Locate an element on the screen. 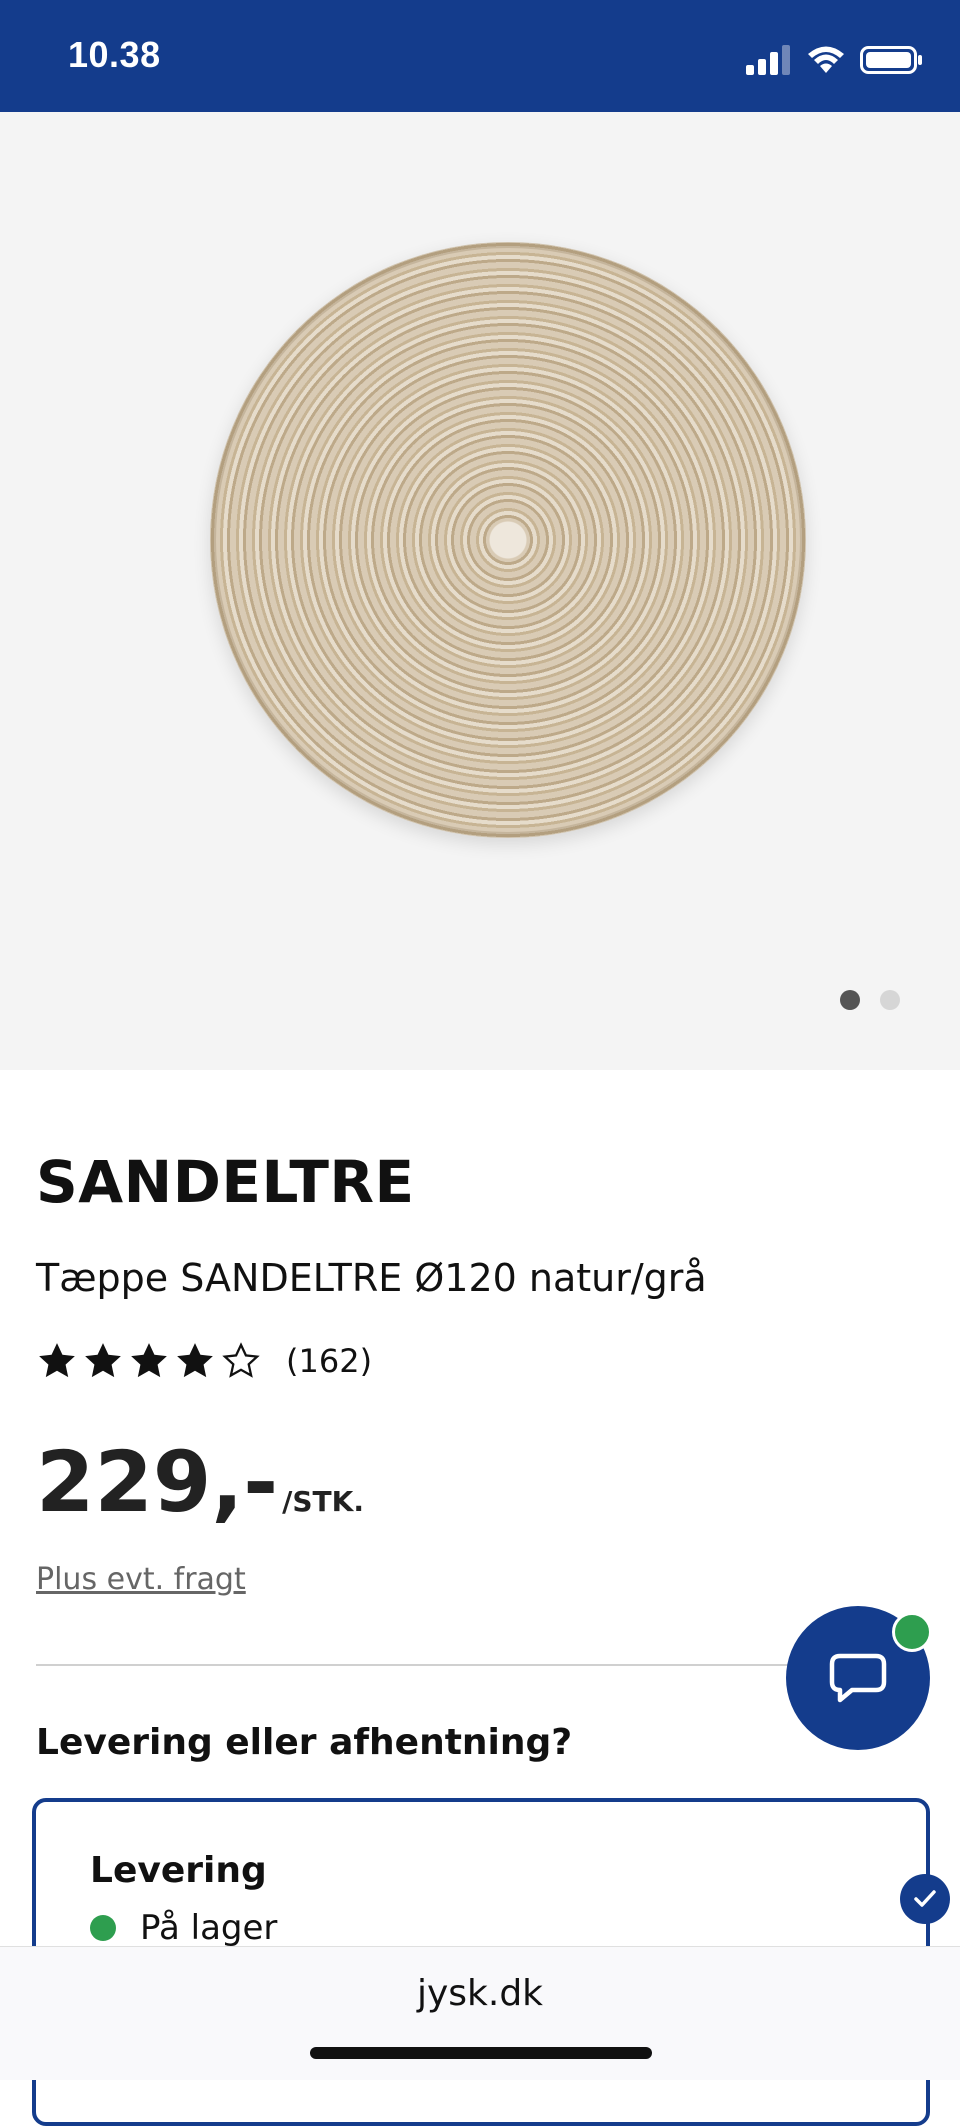 The width and height of the screenshot is (960, 2126). stock-status-row: På lager is located at coordinates (183, 1928).